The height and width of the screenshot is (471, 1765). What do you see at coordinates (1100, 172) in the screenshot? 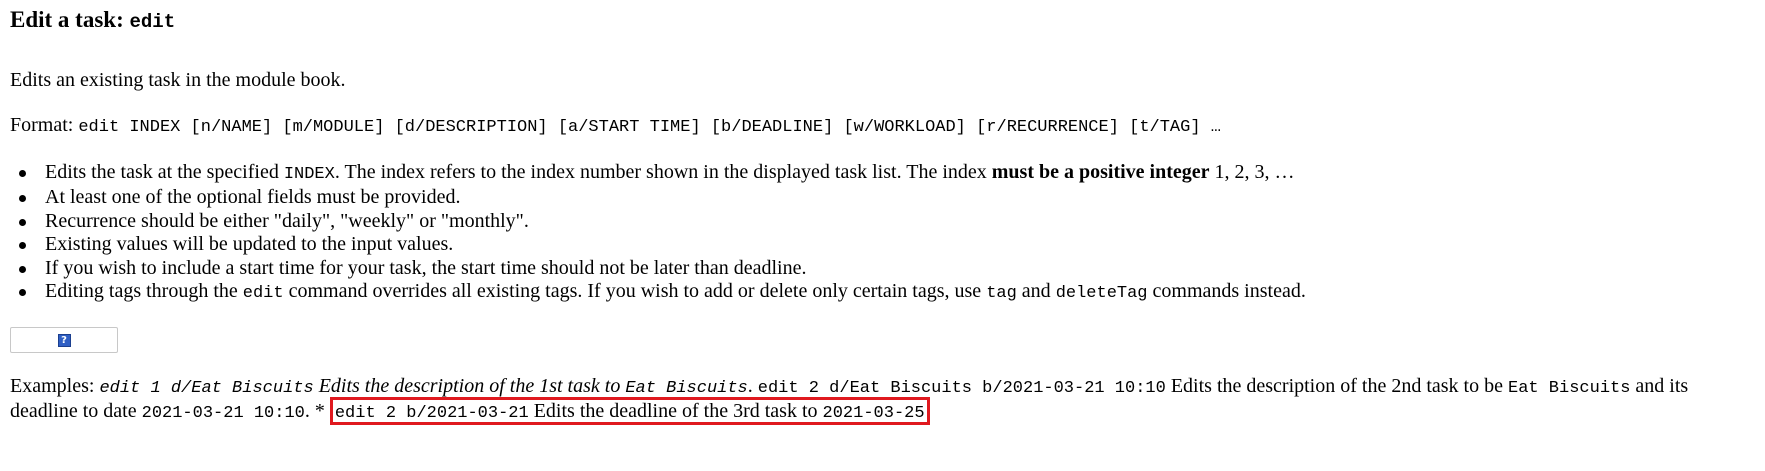
I see `positive-integer-emphasis: must be a positive integer` at bounding box center [1100, 172].